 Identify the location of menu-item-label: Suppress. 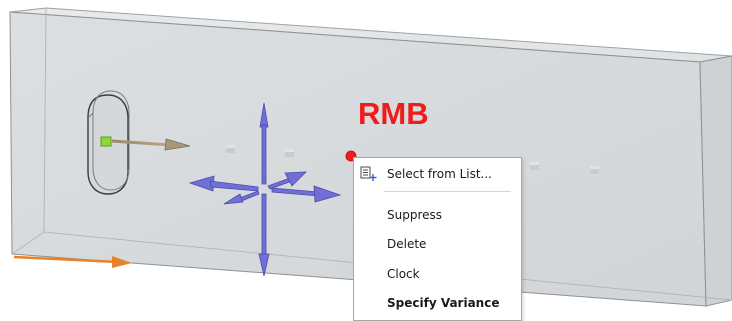
(415, 215).